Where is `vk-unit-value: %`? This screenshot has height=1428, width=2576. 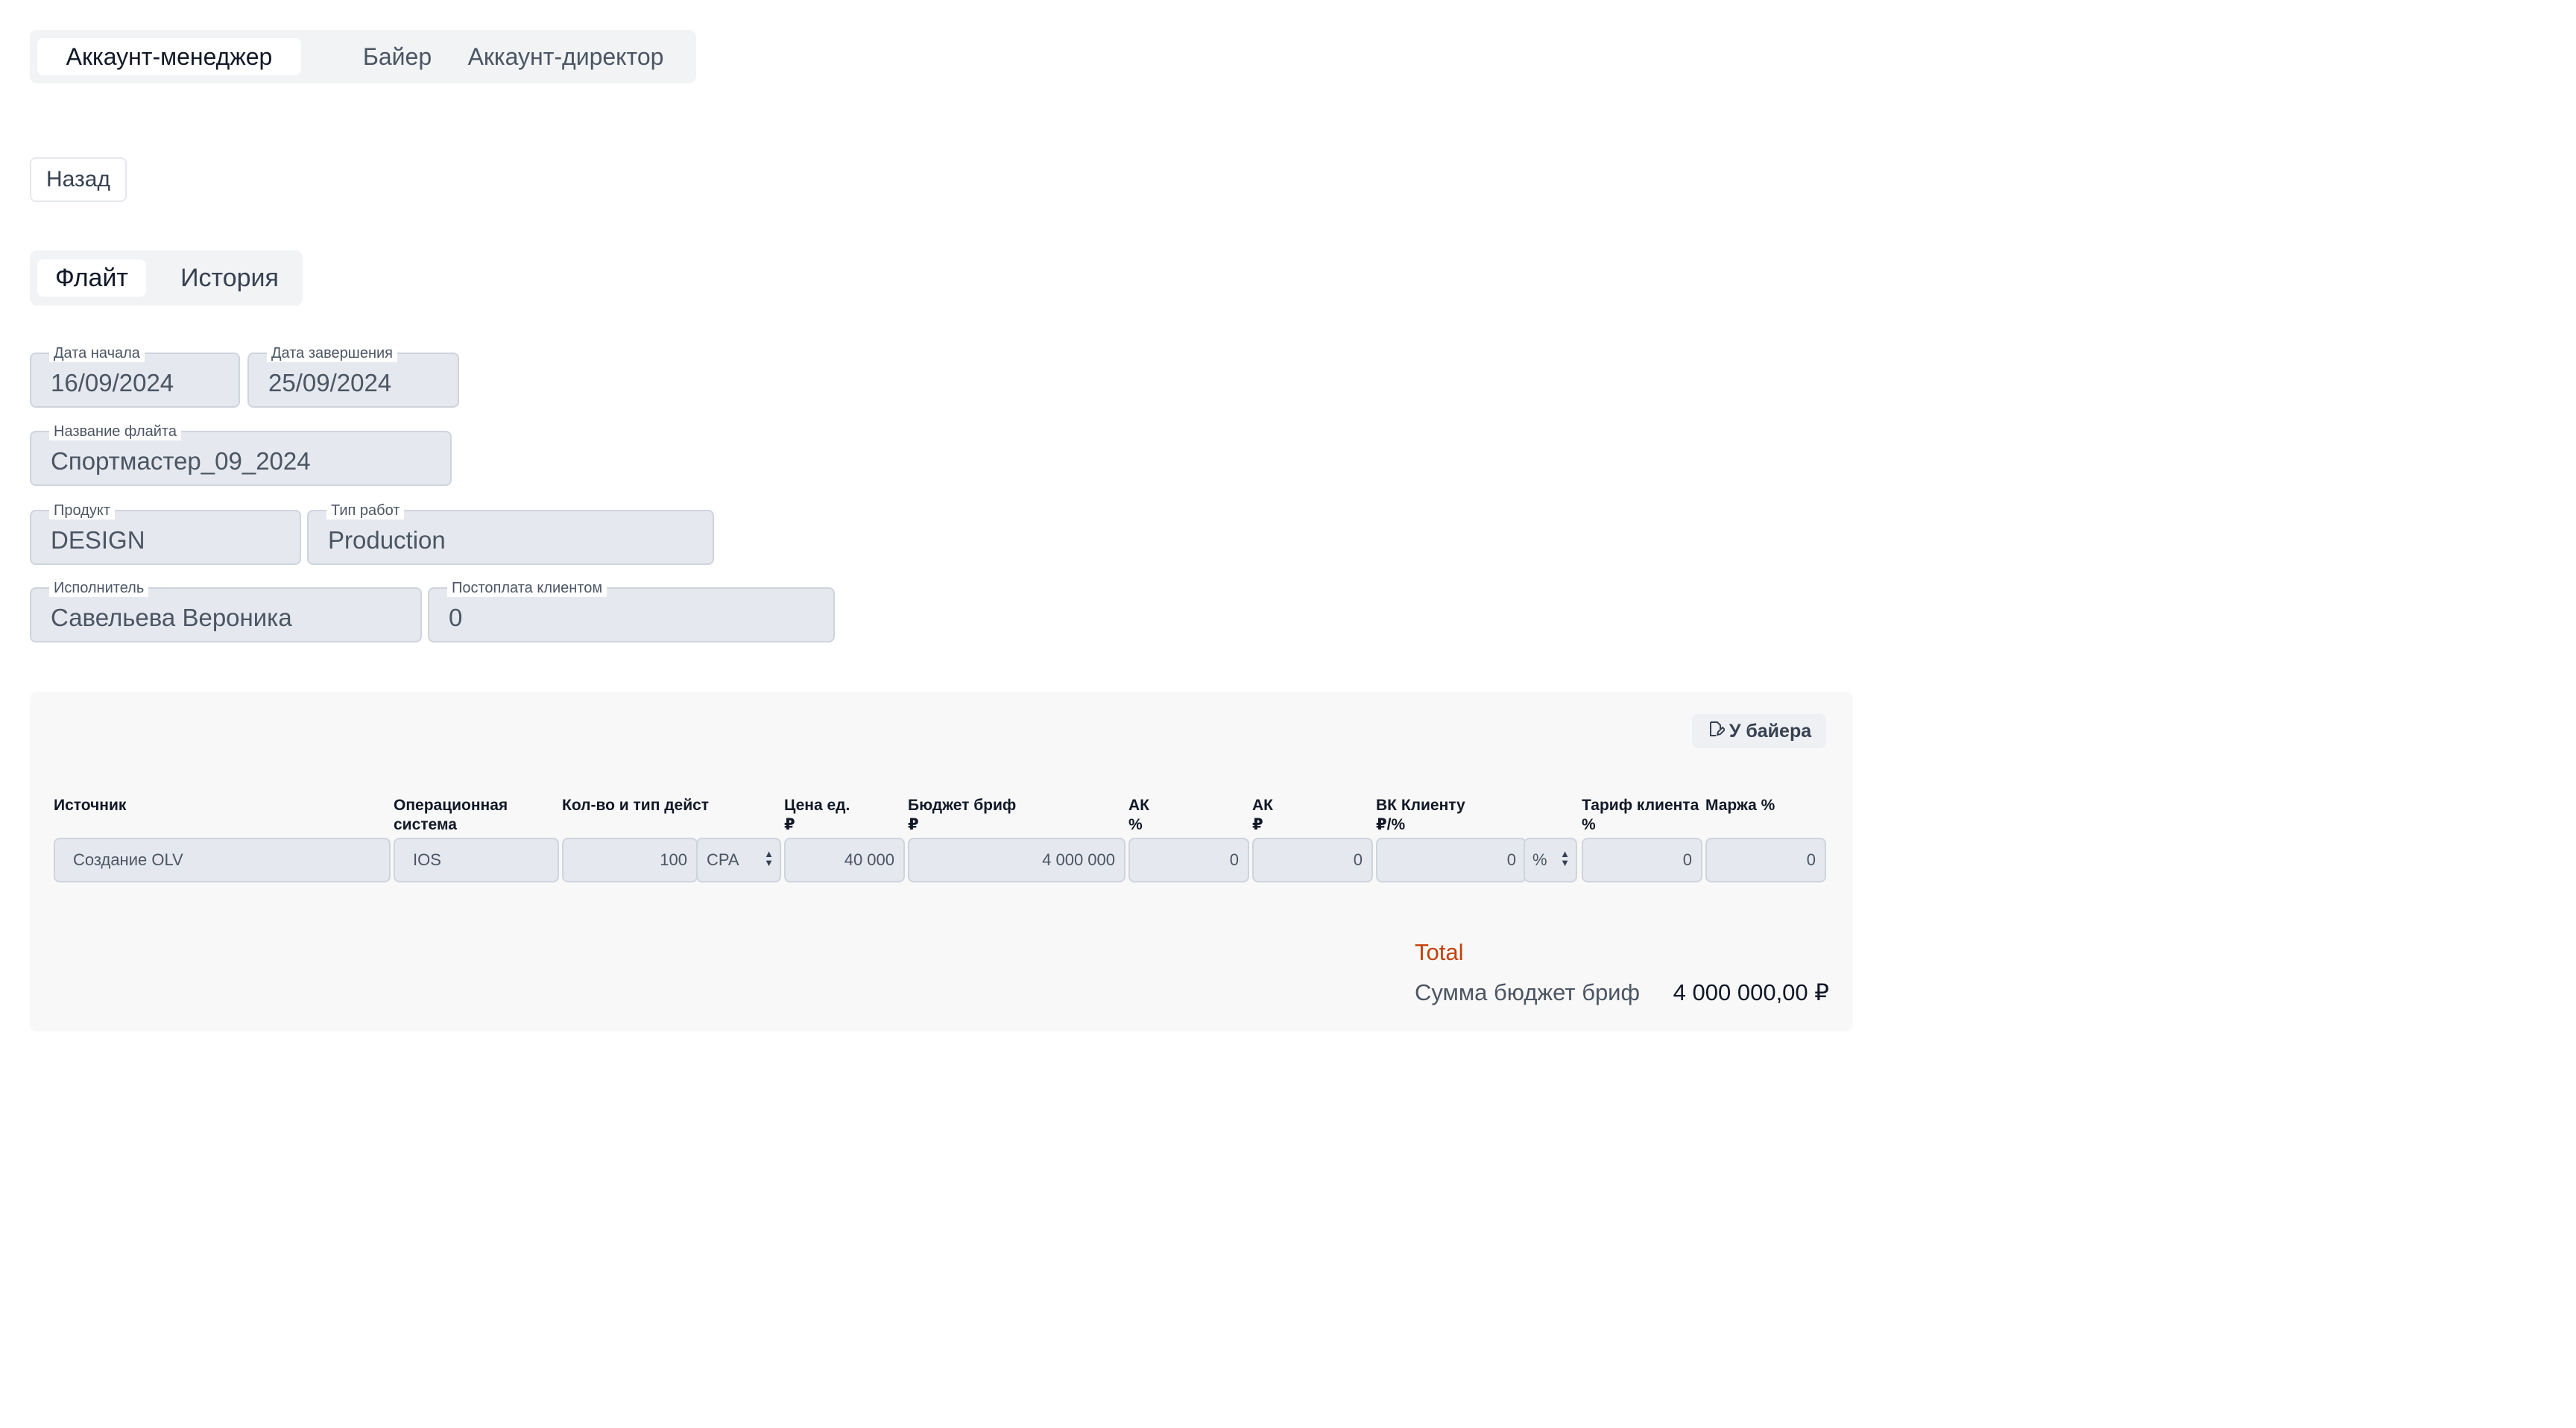
vk-unit-value: % is located at coordinates (1540, 859).